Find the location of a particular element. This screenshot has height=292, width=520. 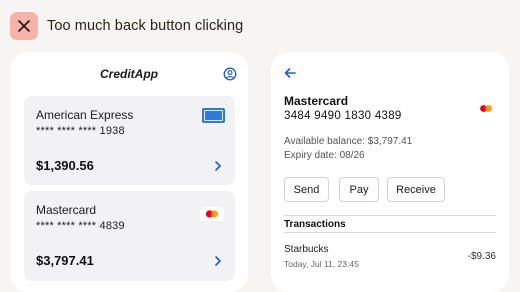

close-icon is located at coordinates (24, 26).